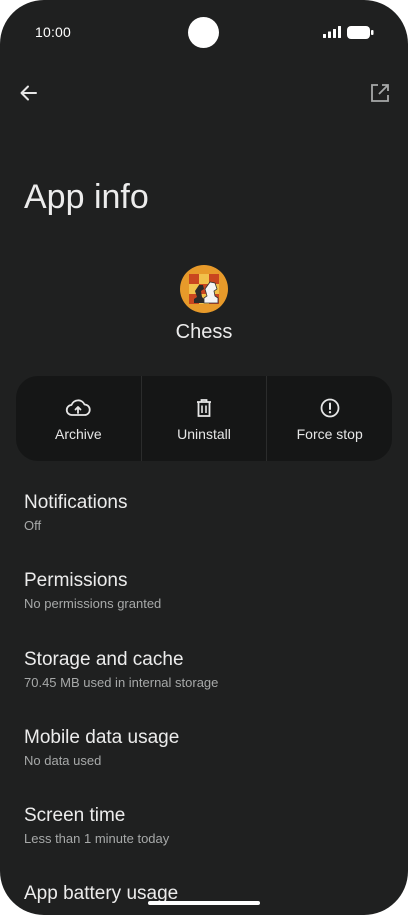  I want to click on settings-item-title: Permissions, so click(76, 580).